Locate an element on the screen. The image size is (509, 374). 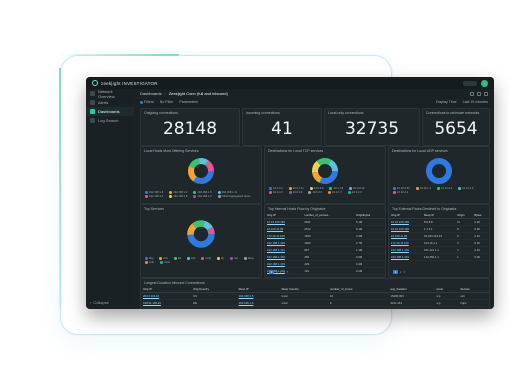
table-row: 192.168.1.103 229 0.4M is located at coordinates (325, 264).